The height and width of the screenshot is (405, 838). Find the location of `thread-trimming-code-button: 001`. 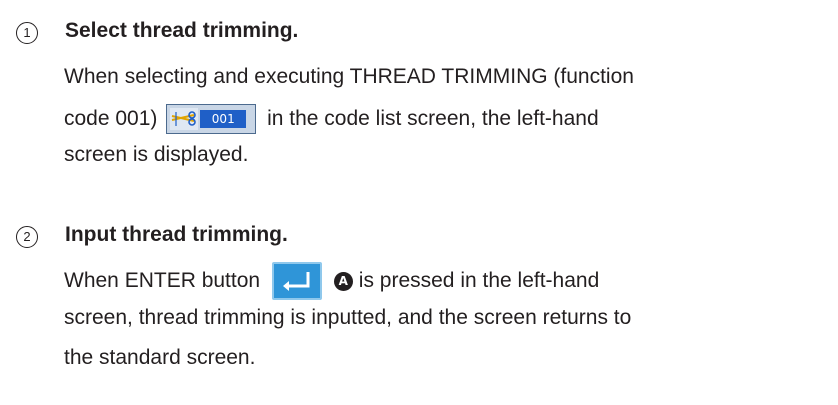

thread-trimming-code-button: 001 is located at coordinates (211, 119).